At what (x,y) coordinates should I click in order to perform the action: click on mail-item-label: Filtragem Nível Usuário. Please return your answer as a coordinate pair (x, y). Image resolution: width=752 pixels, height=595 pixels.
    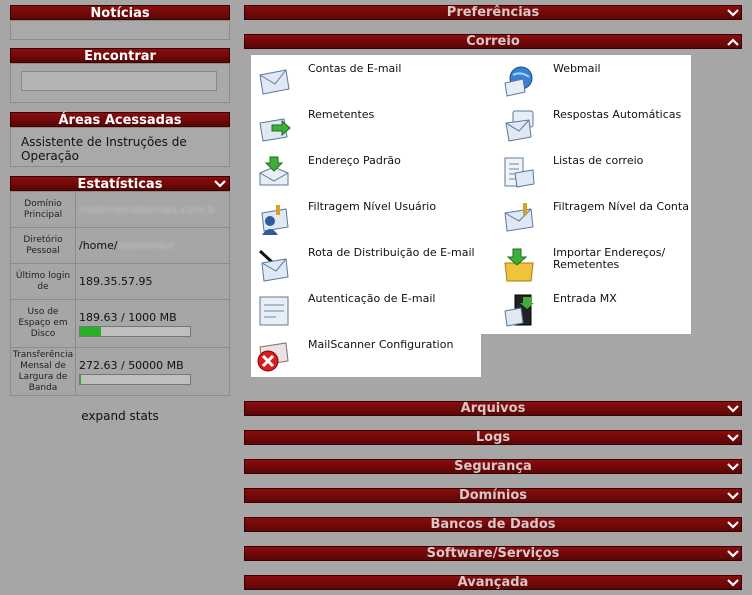
    Looking at the image, I should click on (372, 206).